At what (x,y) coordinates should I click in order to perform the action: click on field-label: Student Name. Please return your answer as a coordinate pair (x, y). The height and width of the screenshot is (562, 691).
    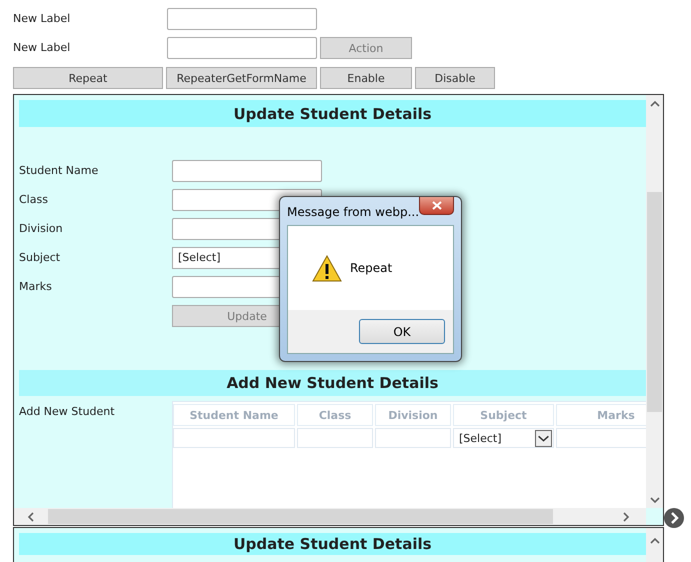
    Looking at the image, I should click on (59, 171).